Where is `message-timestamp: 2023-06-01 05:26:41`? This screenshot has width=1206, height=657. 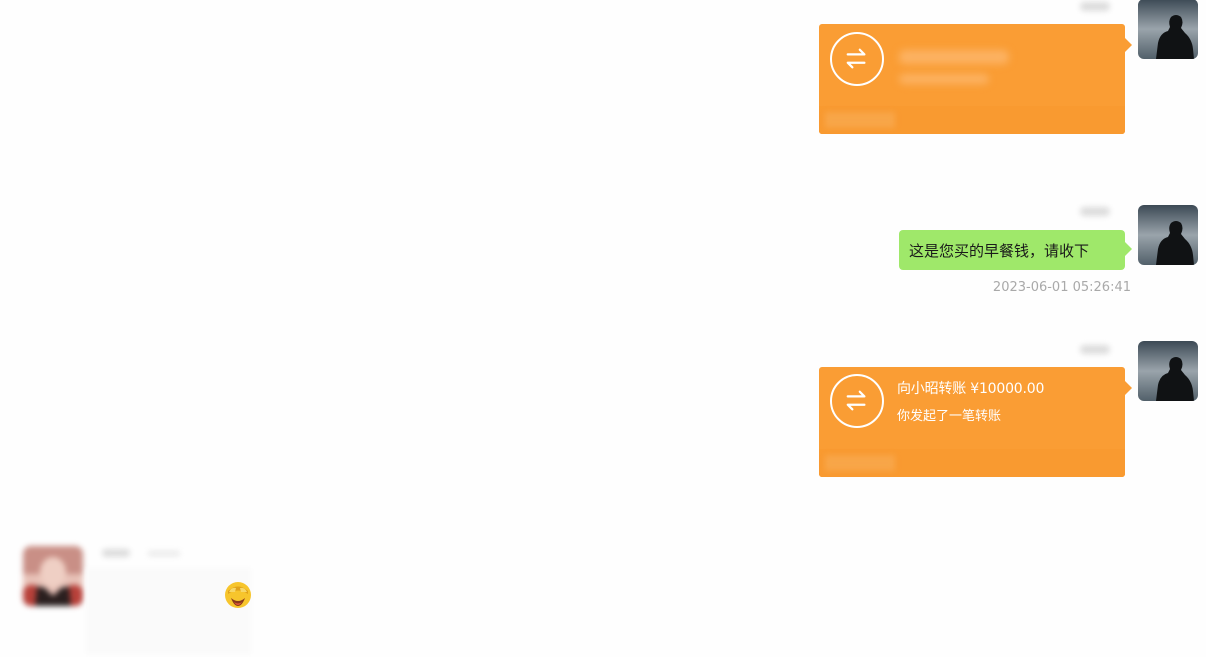
message-timestamp: 2023-06-01 05:26:41 is located at coordinates (1061, 287).